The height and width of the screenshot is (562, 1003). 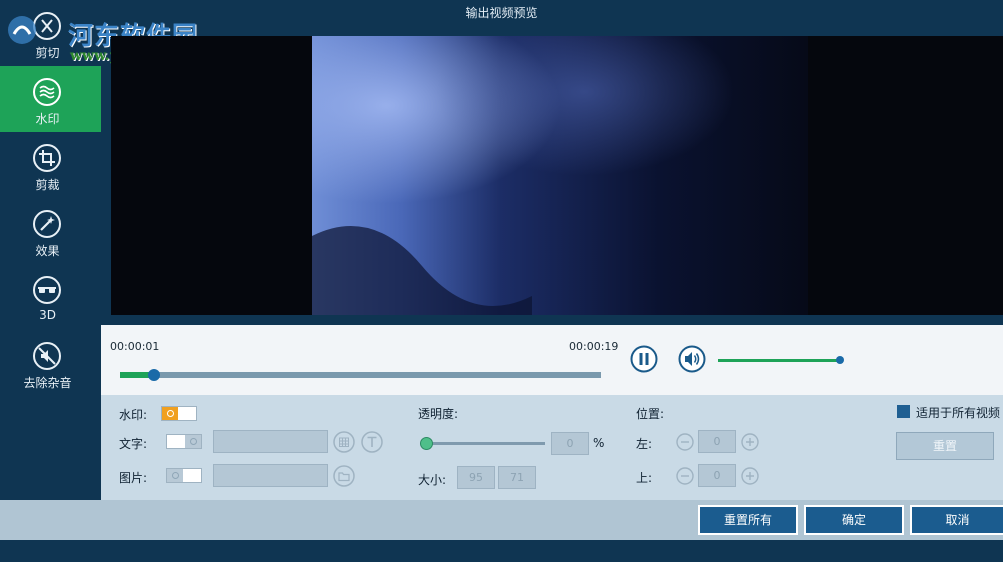 I want to click on sidebar-item-label: 3D, so click(x=47, y=315).